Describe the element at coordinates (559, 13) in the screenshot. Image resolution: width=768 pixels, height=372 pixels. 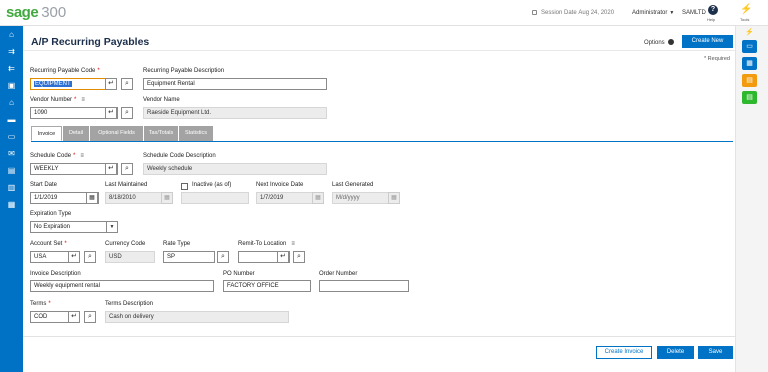
I see `session-date-label: Session Date` at that location.